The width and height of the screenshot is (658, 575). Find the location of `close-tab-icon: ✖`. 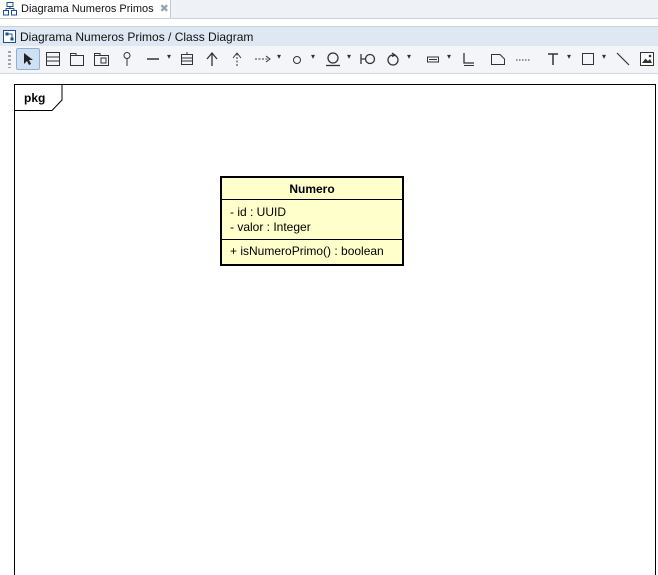

close-tab-icon: ✖ is located at coordinates (164, 9).